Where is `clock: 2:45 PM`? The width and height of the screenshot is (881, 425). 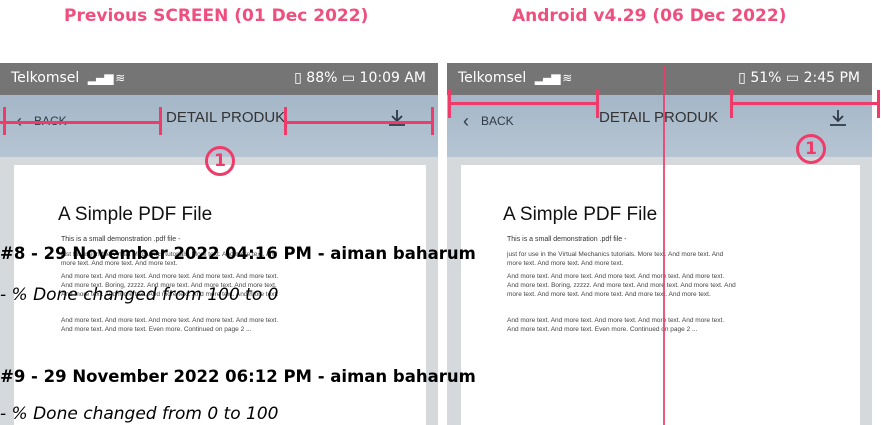 clock: 2:45 PM is located at coordinates (831, 78).